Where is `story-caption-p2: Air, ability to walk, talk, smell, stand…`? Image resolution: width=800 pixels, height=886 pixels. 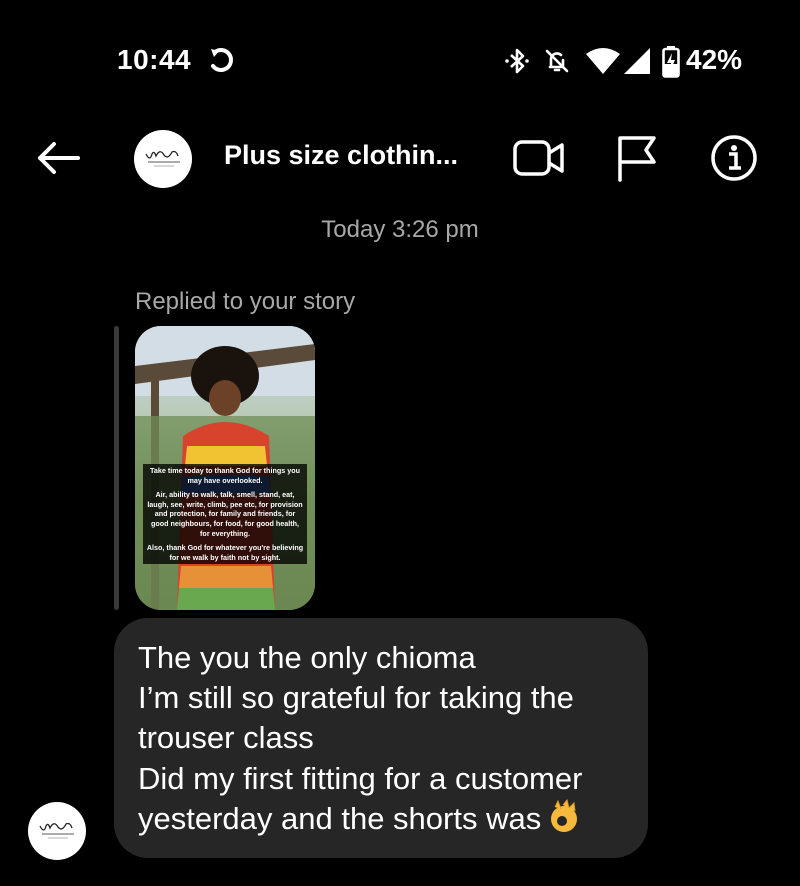 story-caption-p2: Air, ability to walk, talk, smell, stand… is located at coordinates (225, 514).